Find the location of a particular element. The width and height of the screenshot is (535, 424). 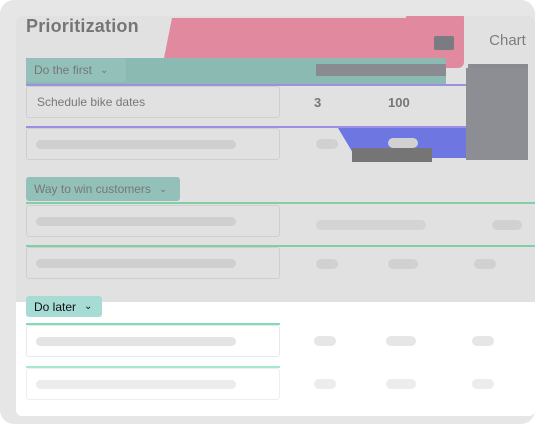

table-row: Schedule bike dates is located at coordinates (153, 102).